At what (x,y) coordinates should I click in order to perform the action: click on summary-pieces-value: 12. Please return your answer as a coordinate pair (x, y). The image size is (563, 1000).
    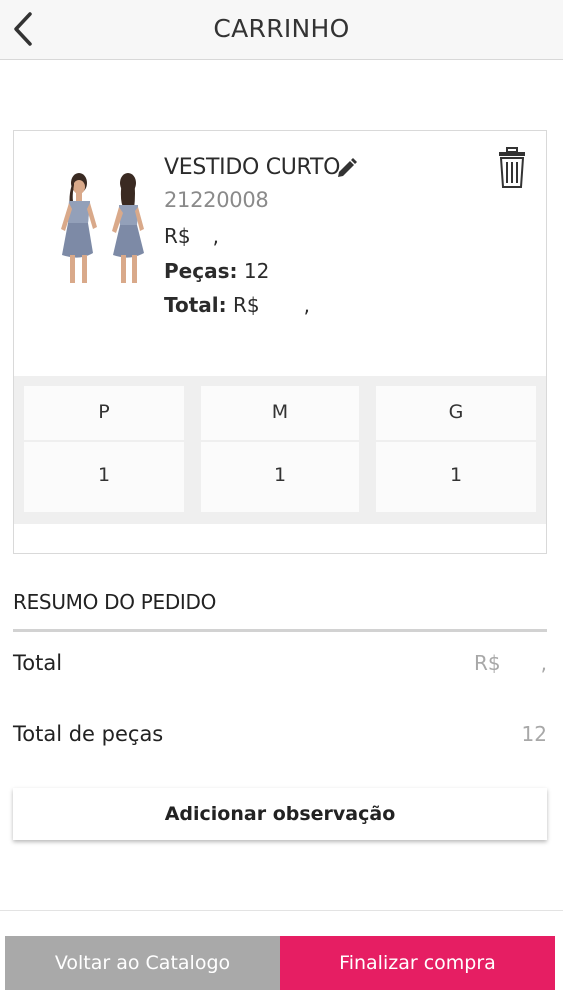
    Looking at the image, I should click on (534, 734).